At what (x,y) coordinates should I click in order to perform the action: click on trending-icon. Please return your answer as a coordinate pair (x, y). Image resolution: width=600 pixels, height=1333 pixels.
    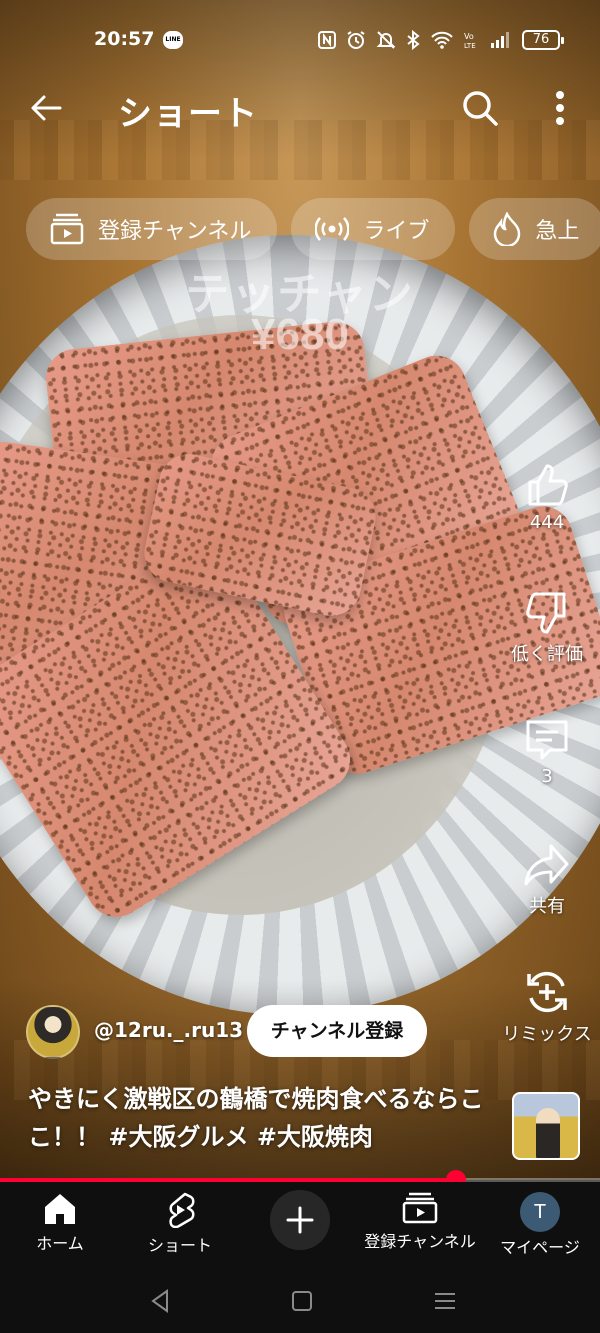
    Looking at the image, I should click on (507, 229).